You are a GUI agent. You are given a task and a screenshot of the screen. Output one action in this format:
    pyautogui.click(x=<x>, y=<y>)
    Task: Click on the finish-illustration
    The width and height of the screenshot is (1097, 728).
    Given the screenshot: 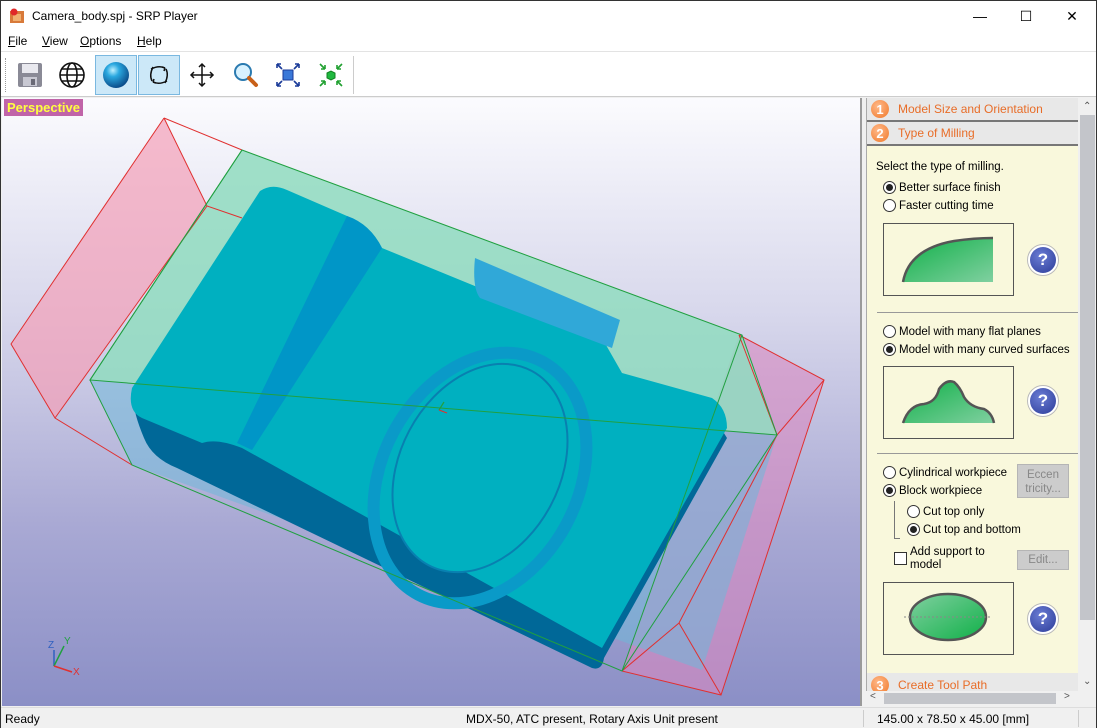 What is the action you would take?
    pyautogui.click(x=948, y=259)
    